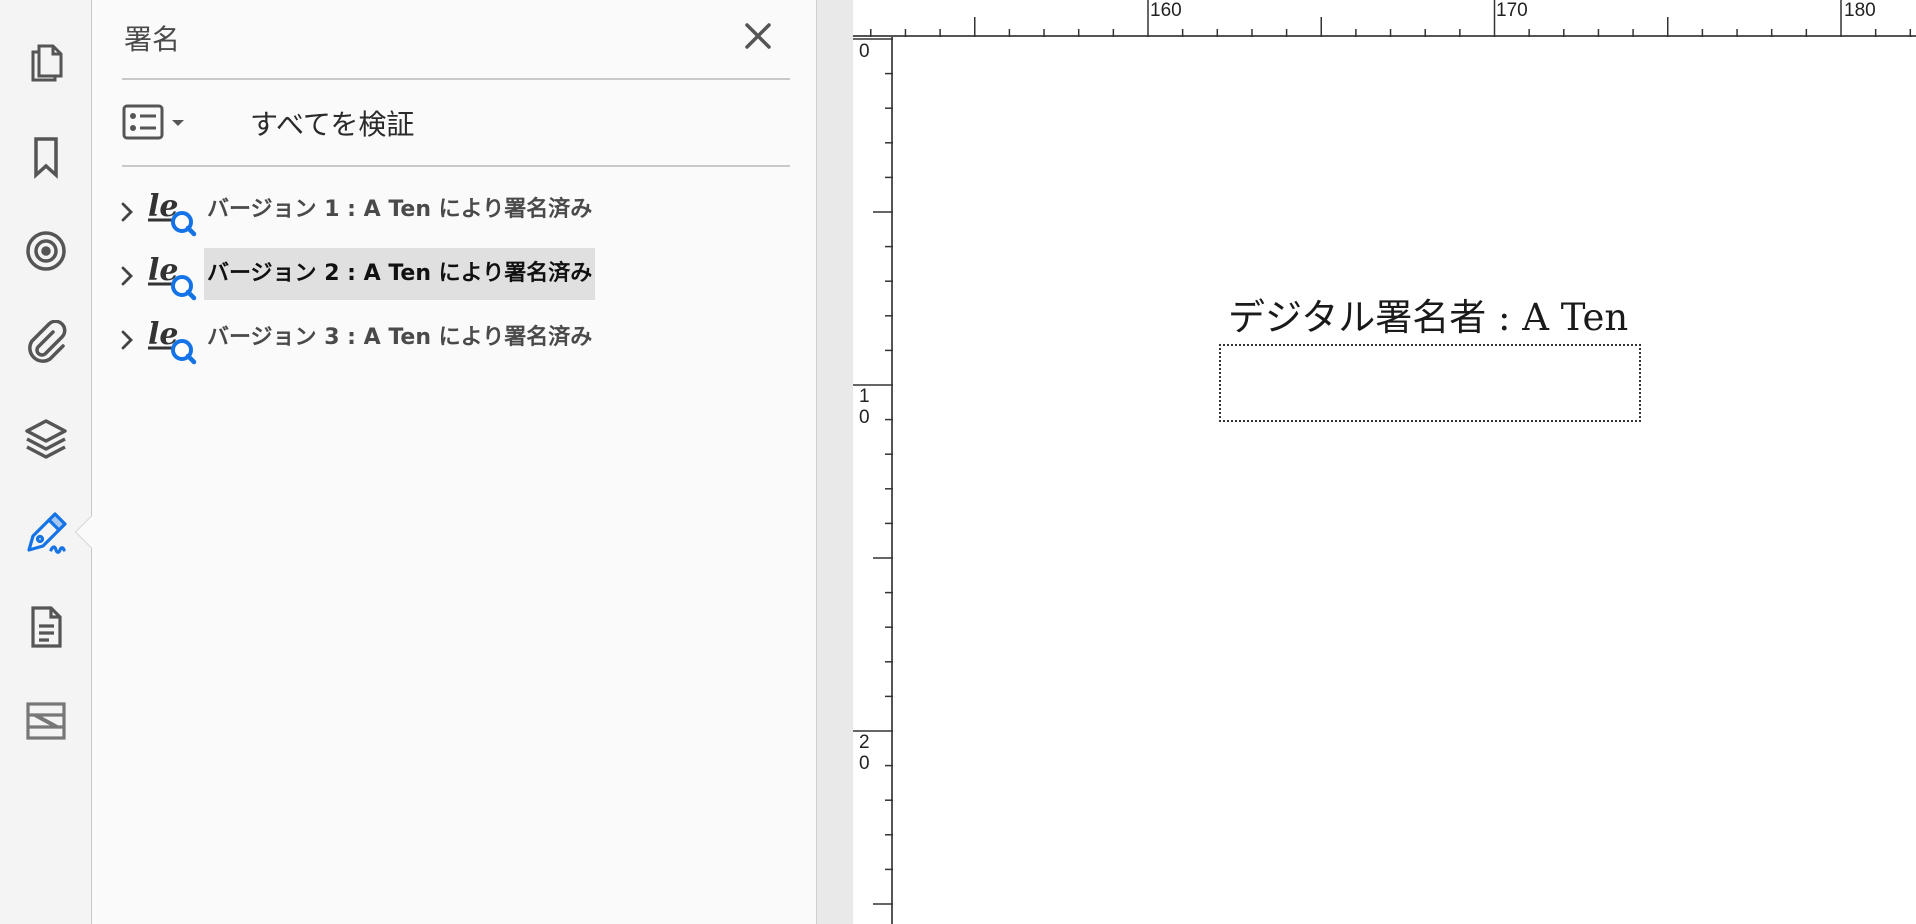  I want to click on bookmark-icon, so click(46, 157).